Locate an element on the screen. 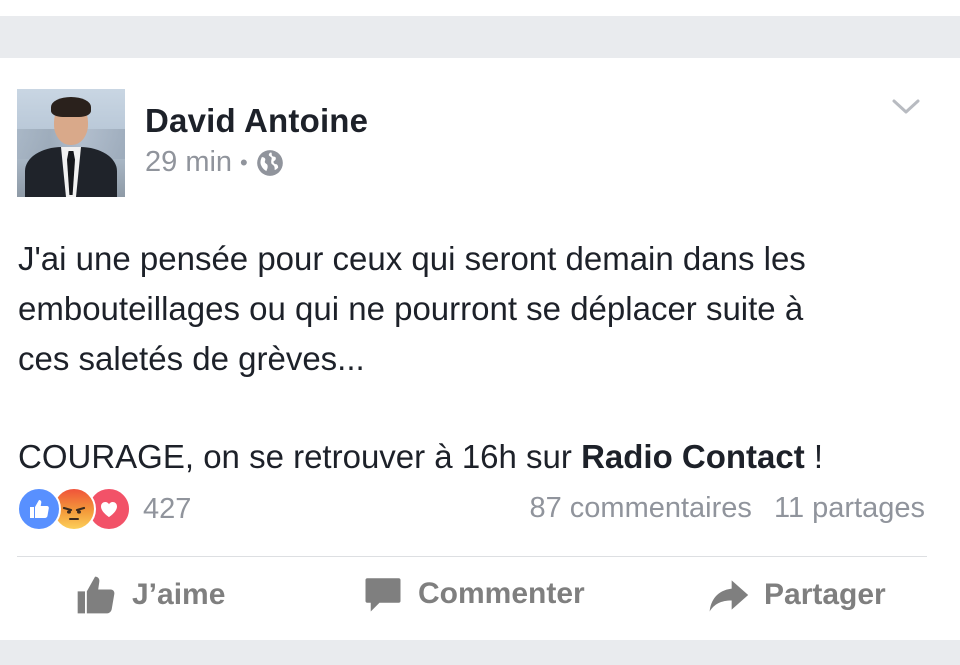 The height and width of the screenshot is (665, 960). like-button: J’aime is located at coordinates (149, 595).